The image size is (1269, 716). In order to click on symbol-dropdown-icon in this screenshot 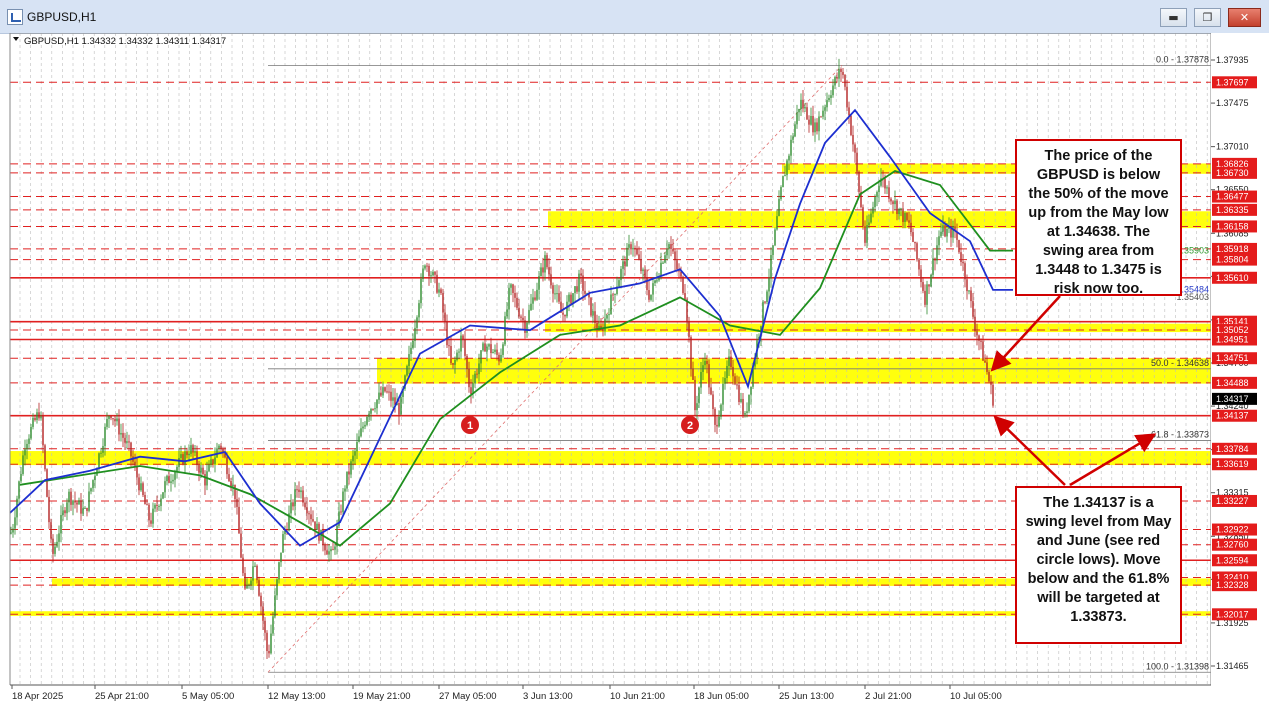, I will do `click(16, 39)`.